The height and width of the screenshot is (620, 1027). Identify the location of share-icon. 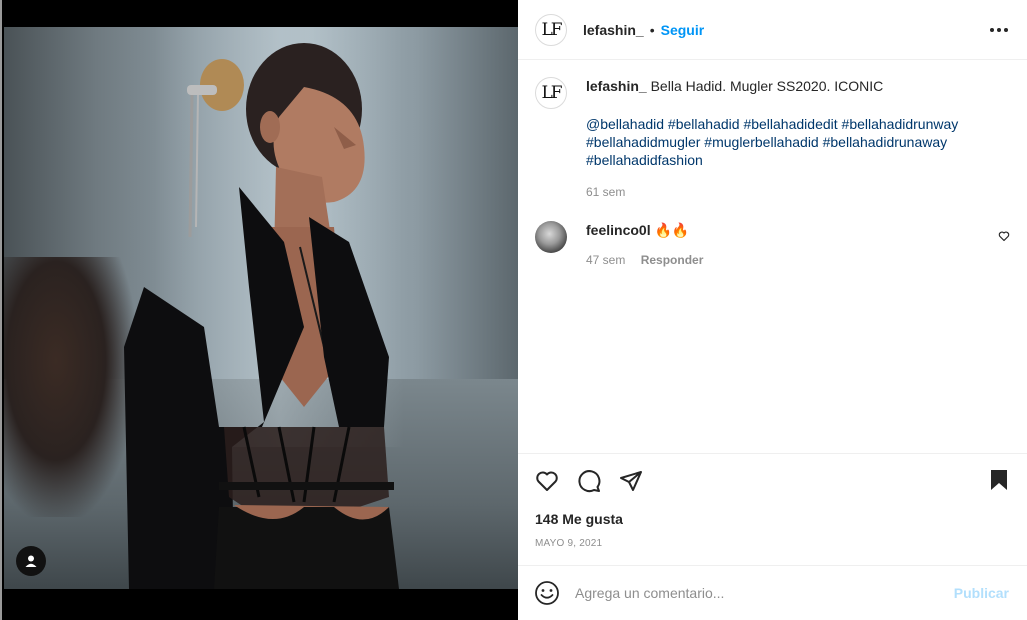
(631, 481).